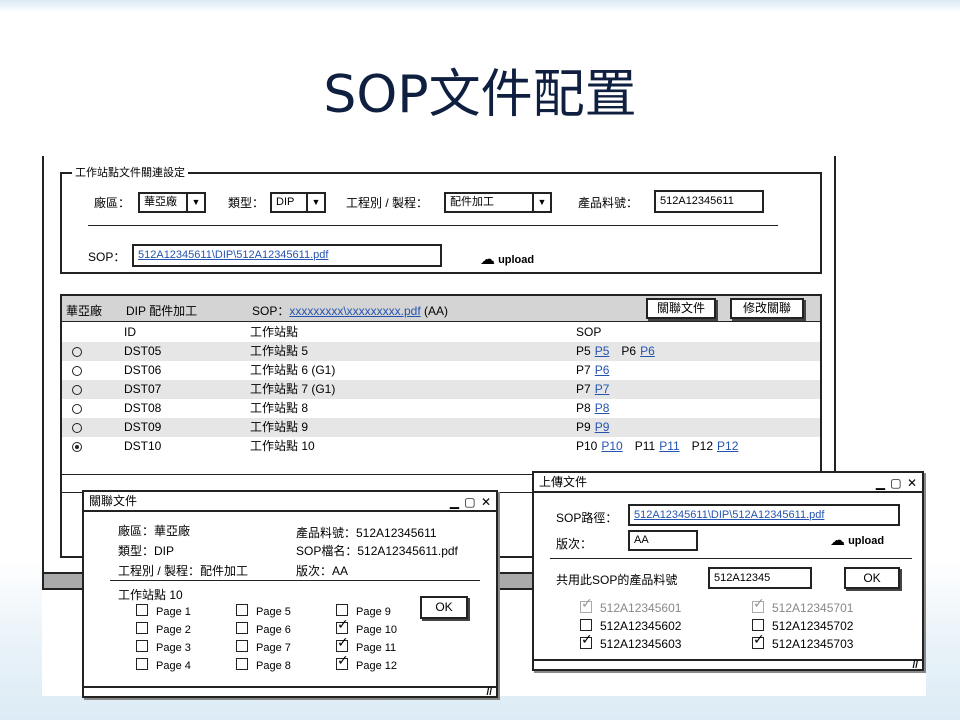  What do you see at coordinates (611, 446) in the screenshot?
I see `sop-page-link: P10` at bounding box center [611, 446].